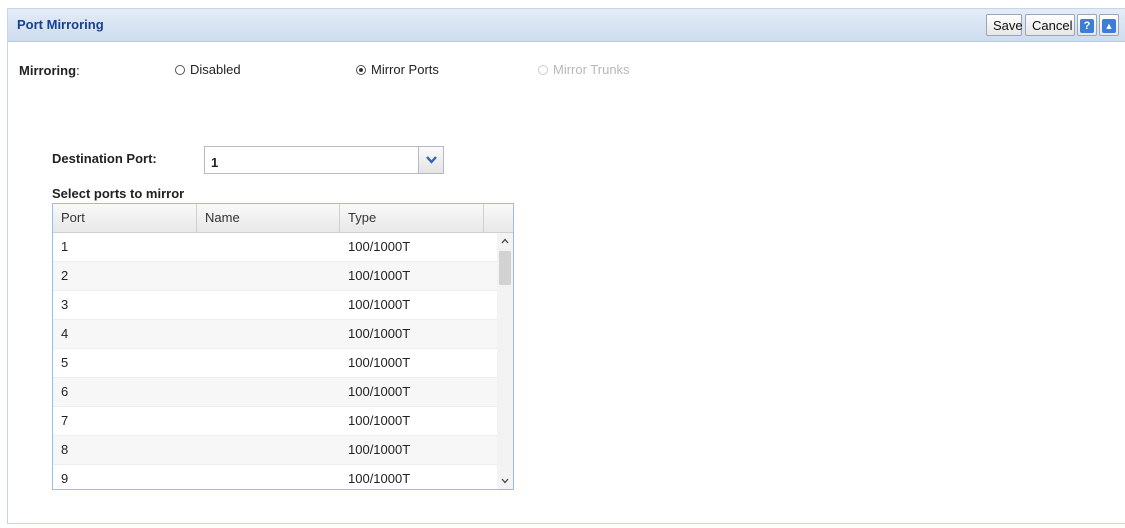 Image resolution: width=1125 pixels, height=528 pixels. What do you see at coordinates (275, 477) in the screenshot?
I see `table-row: 9 100/1000T` at bounding box center [275, 477].